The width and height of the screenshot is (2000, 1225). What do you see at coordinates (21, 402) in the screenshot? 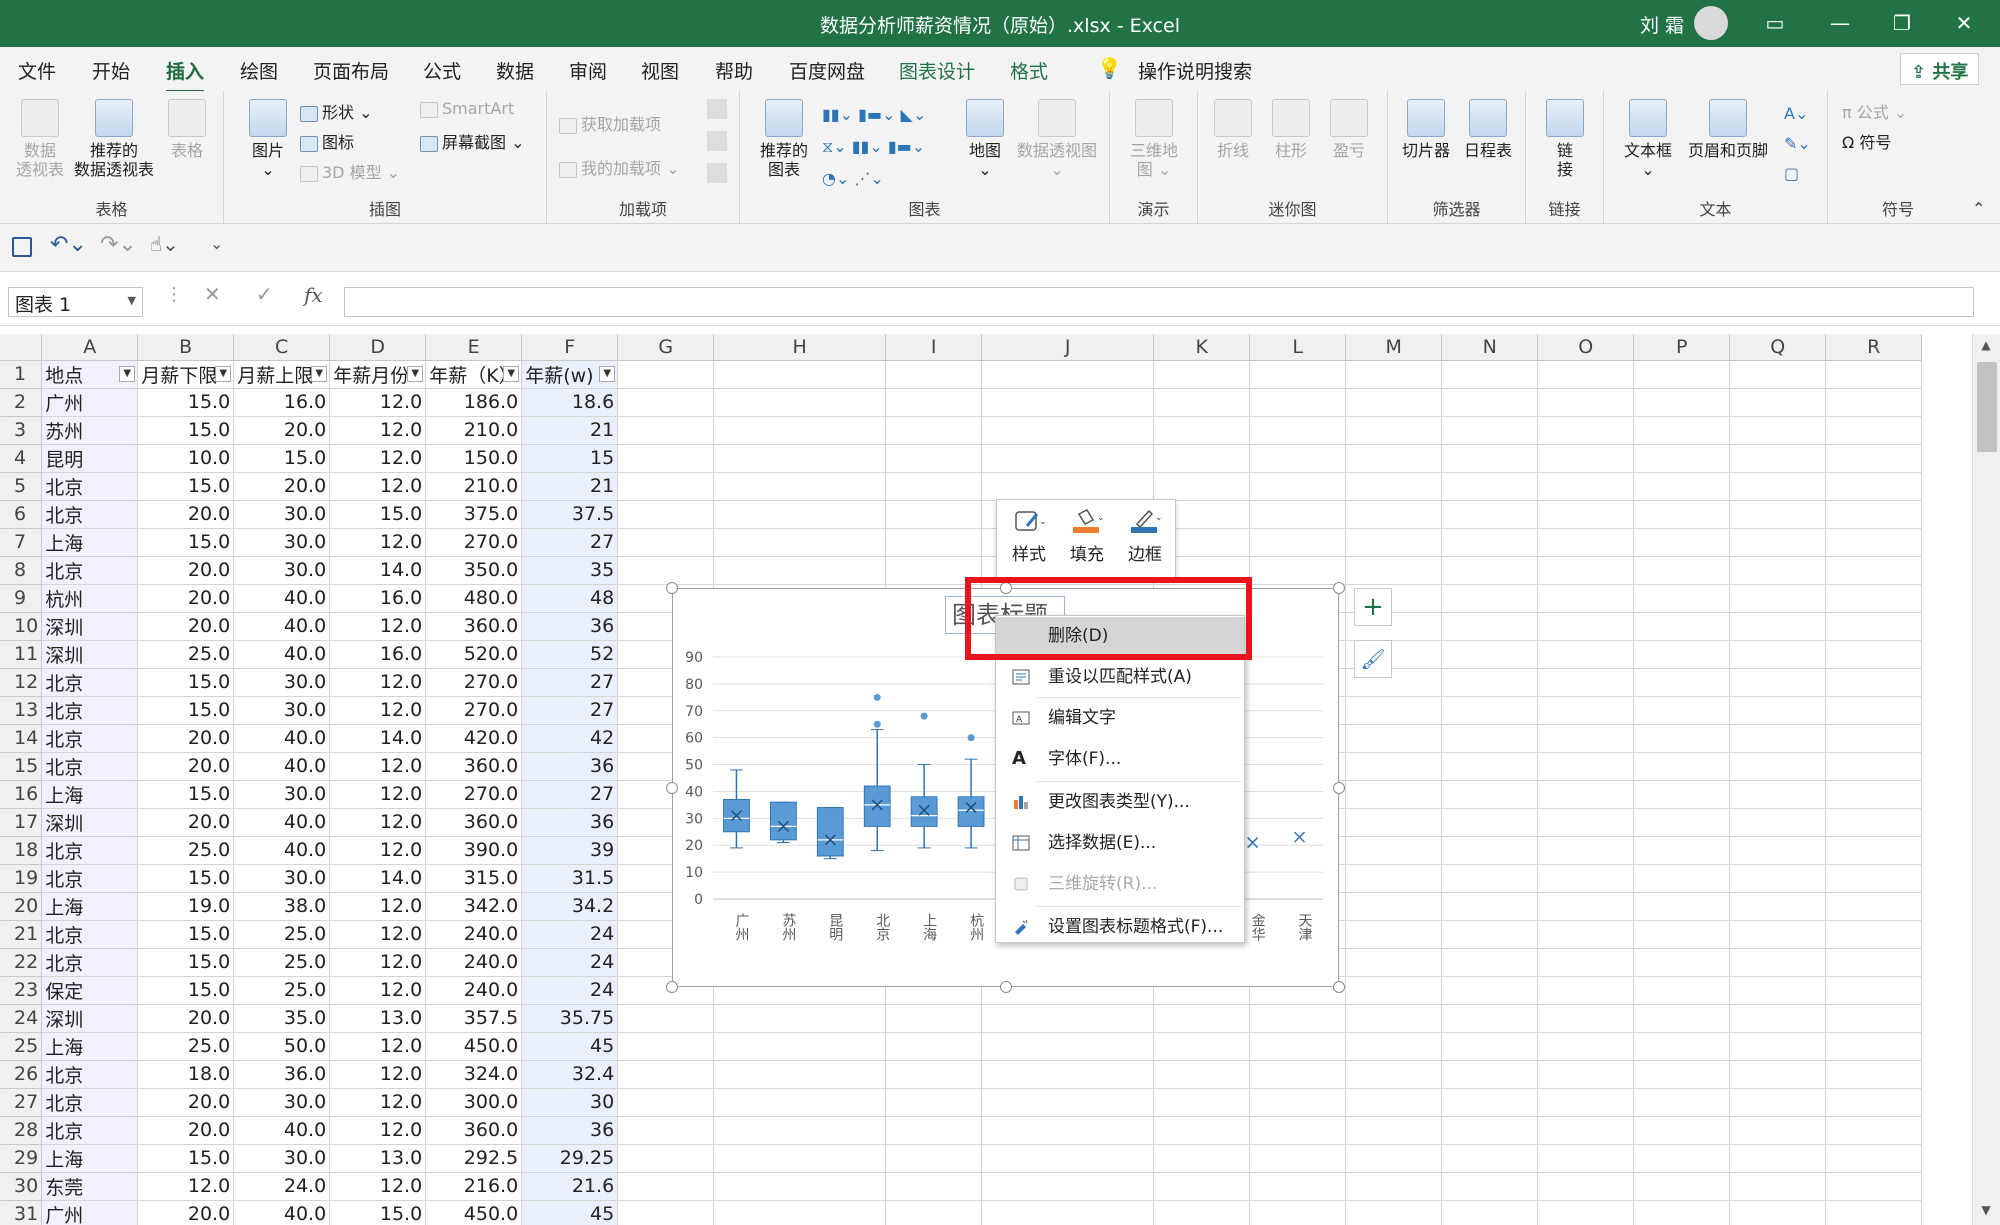
I see `row-header: 2` at bounding box center [21, 402].